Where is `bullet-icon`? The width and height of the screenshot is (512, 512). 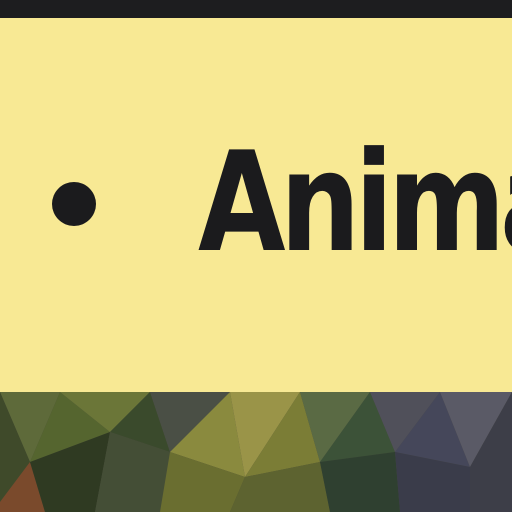
bullet-icon is located at coordinates (74, 204).